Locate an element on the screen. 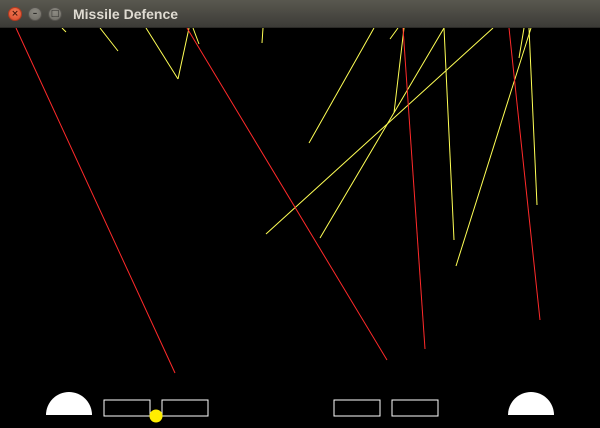 Image resolution: width=600 pixels, height=428 pixels. close-button: × is located at coordinates (15, 14).